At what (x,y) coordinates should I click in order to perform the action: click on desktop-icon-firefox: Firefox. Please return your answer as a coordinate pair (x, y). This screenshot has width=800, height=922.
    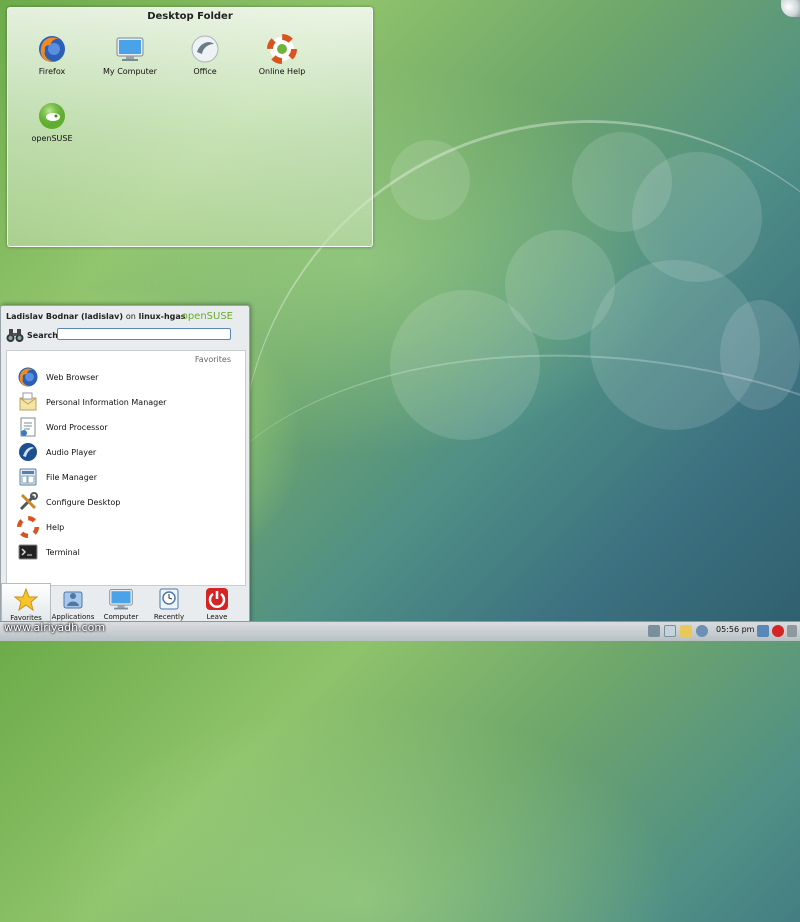
    Looking at the image, I should click on (52, 55).